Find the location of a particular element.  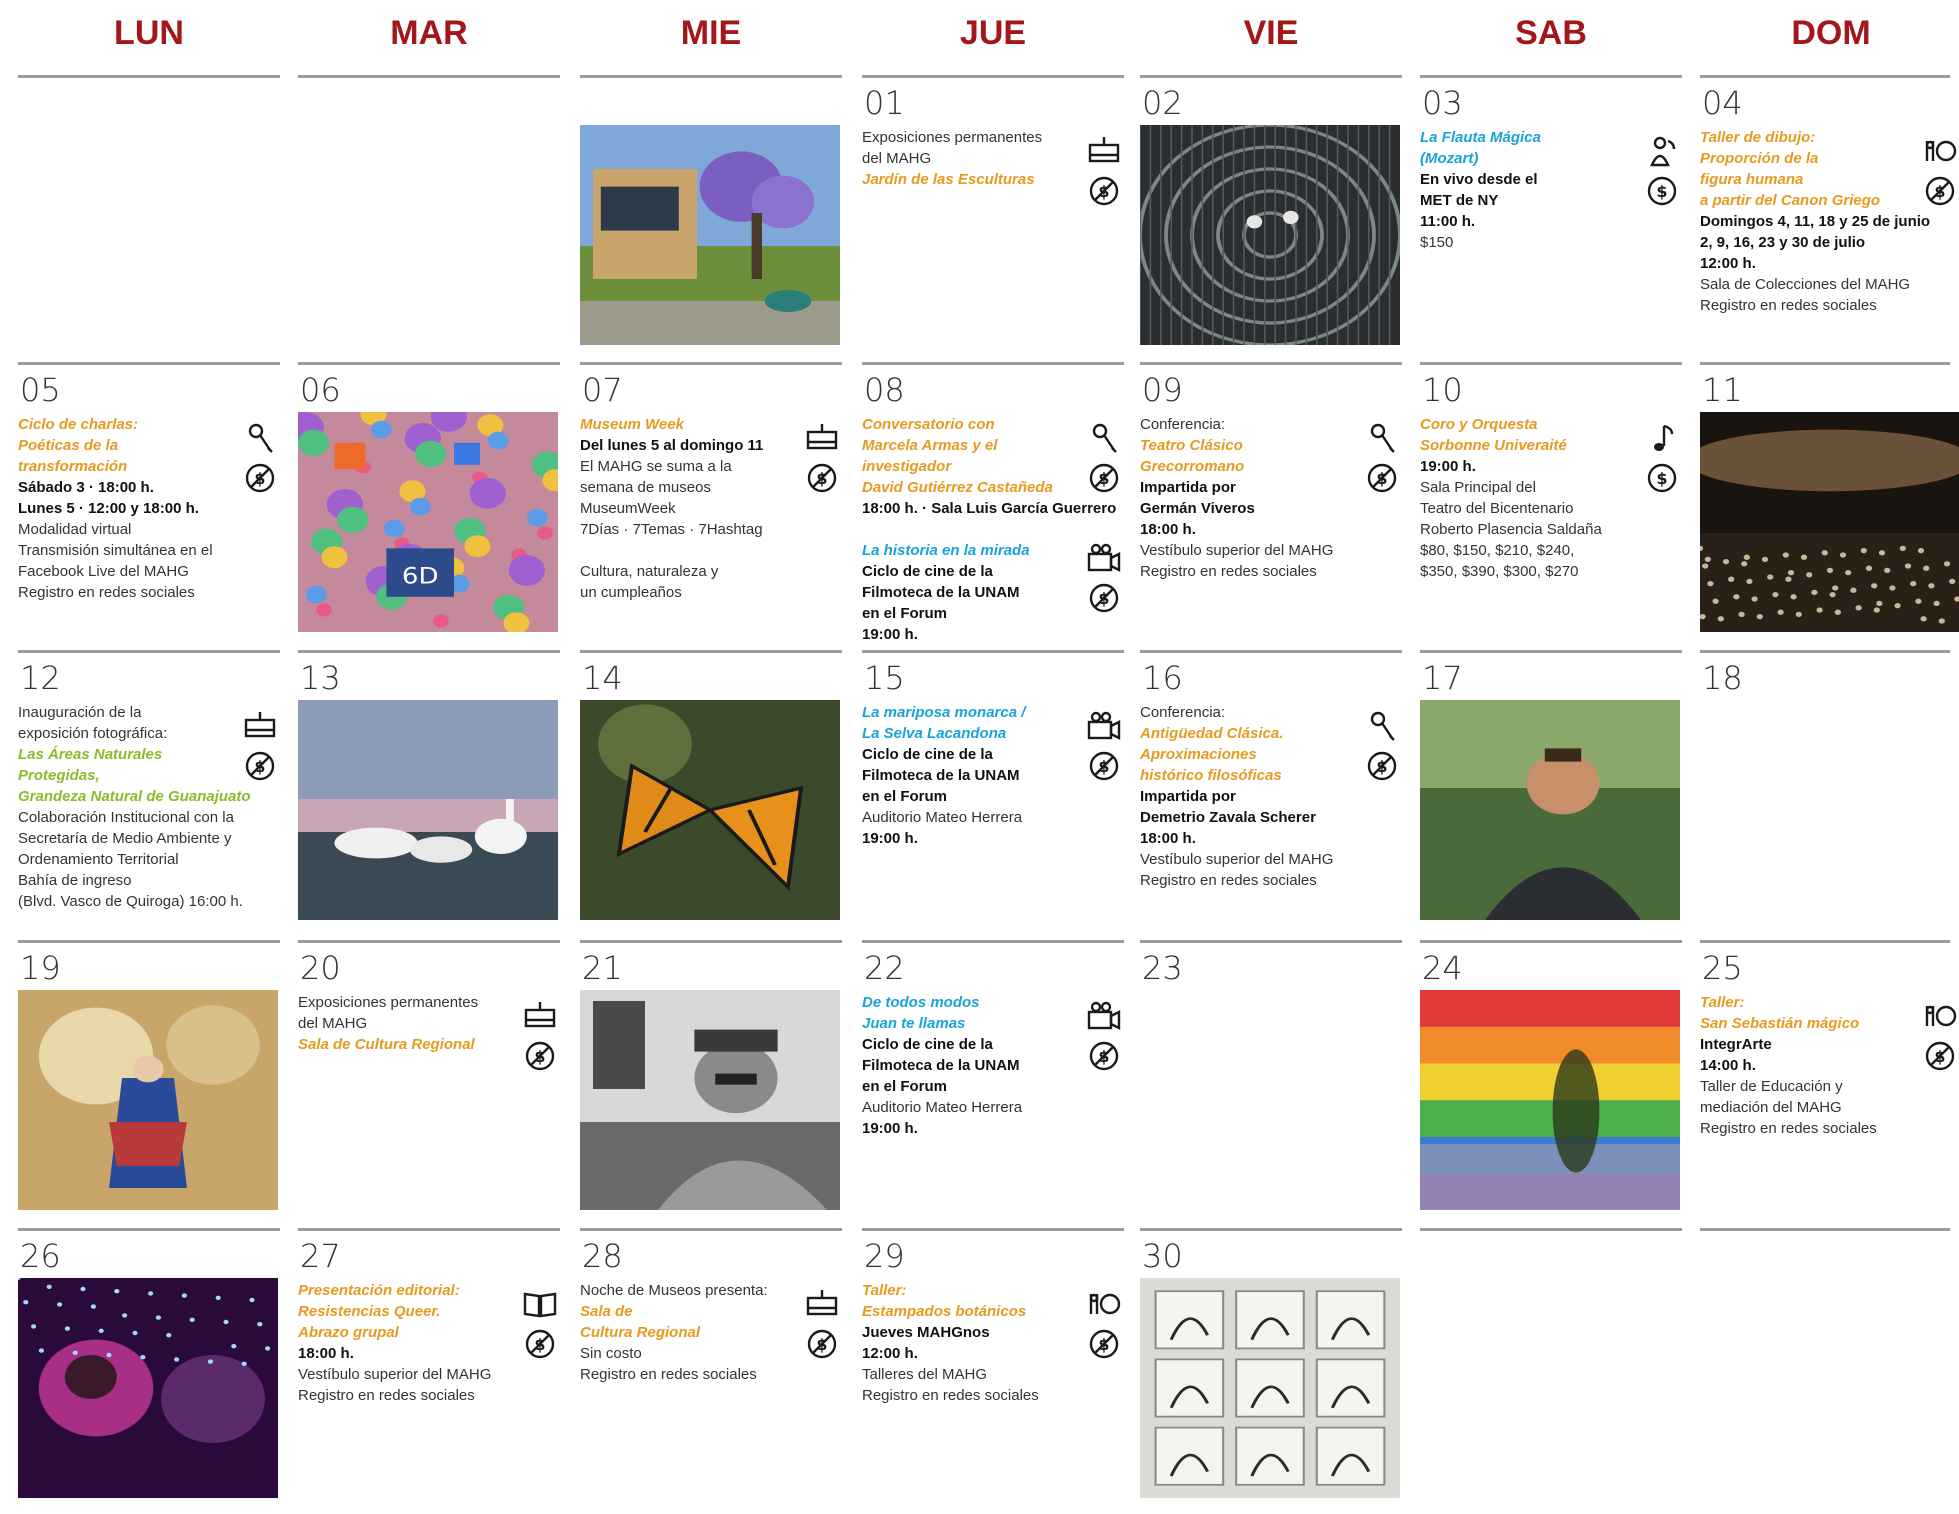

day-number: 21 is located at coordinates (602, 968).